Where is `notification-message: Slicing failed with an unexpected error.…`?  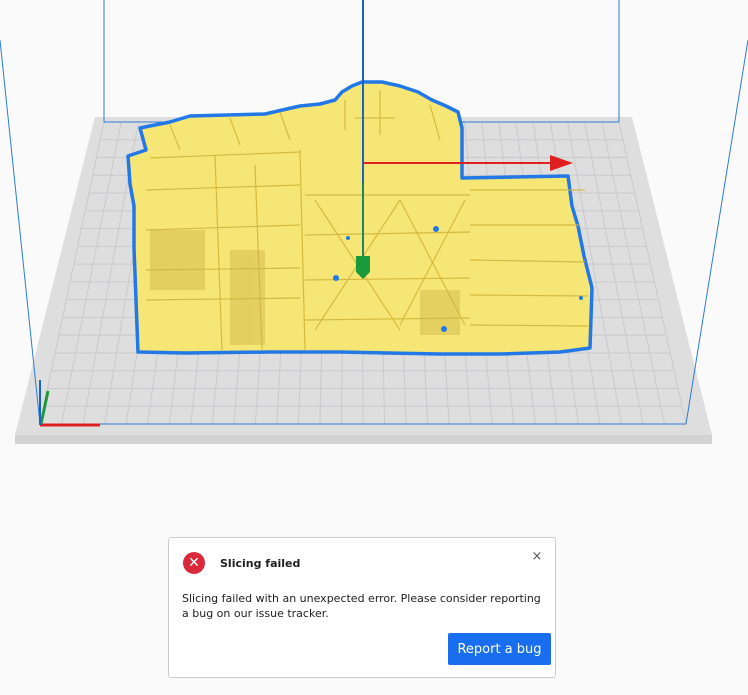
notification-message: Slicing failed with an unexpected error.… is located at coordinates (361, 606).